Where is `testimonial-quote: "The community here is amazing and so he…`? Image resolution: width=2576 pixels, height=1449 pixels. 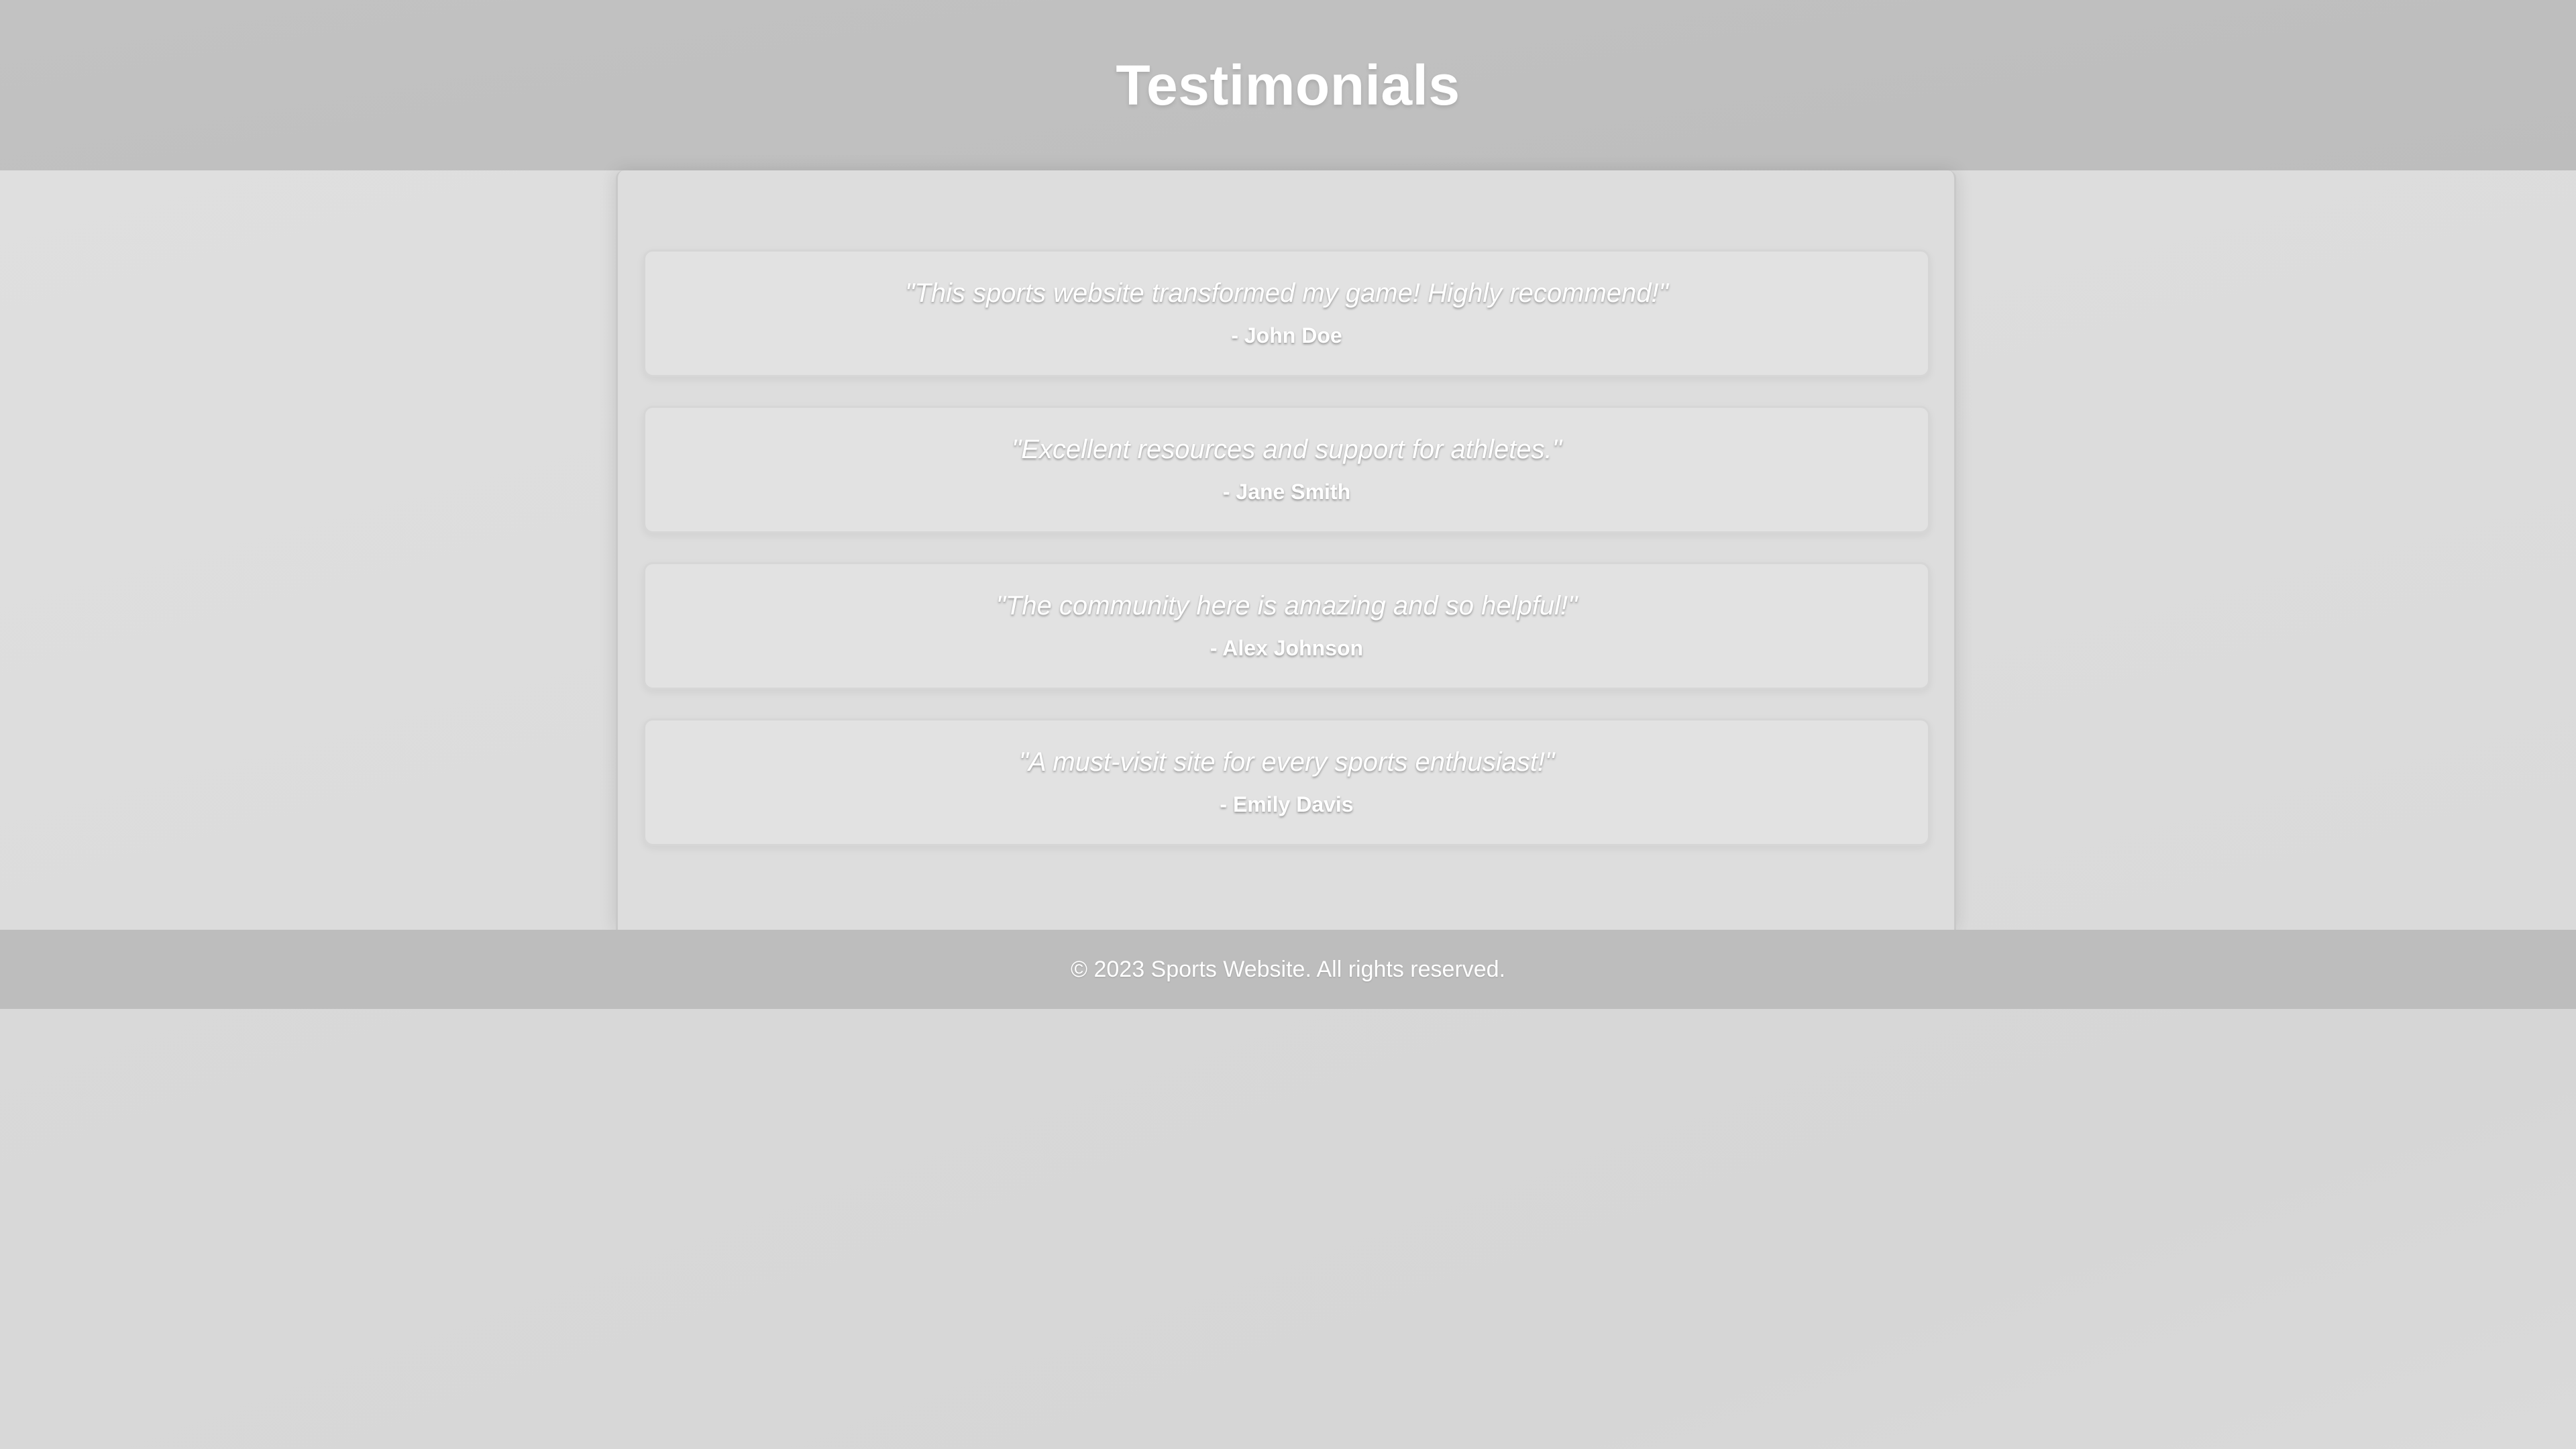
testimonial-quote: "The community here is amazing and so he… is located at coordinates (1287, 606).